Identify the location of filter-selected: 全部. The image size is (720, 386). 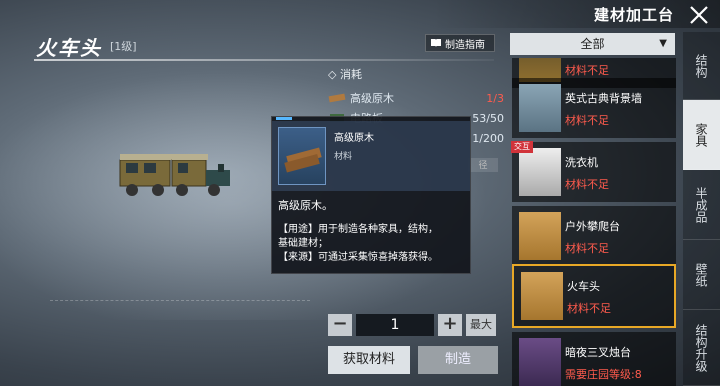
(592, 44).